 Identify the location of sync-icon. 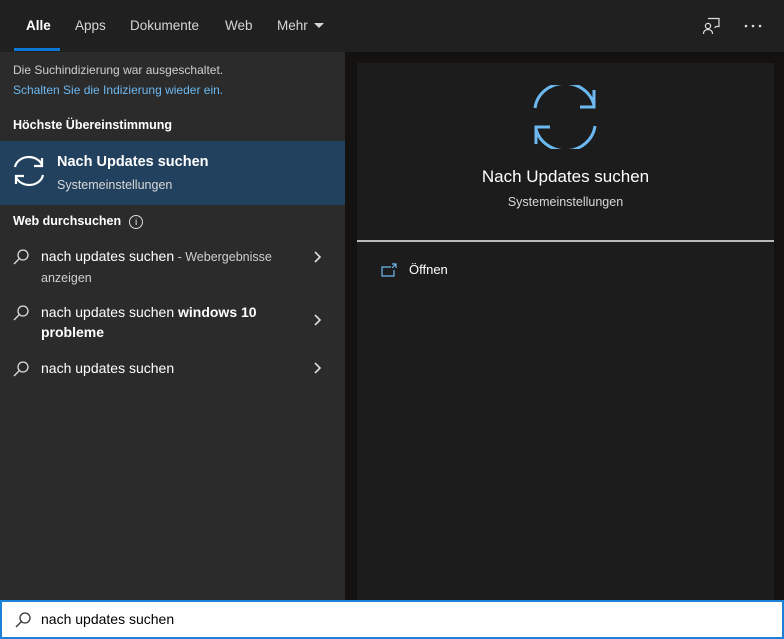
(29, 171).